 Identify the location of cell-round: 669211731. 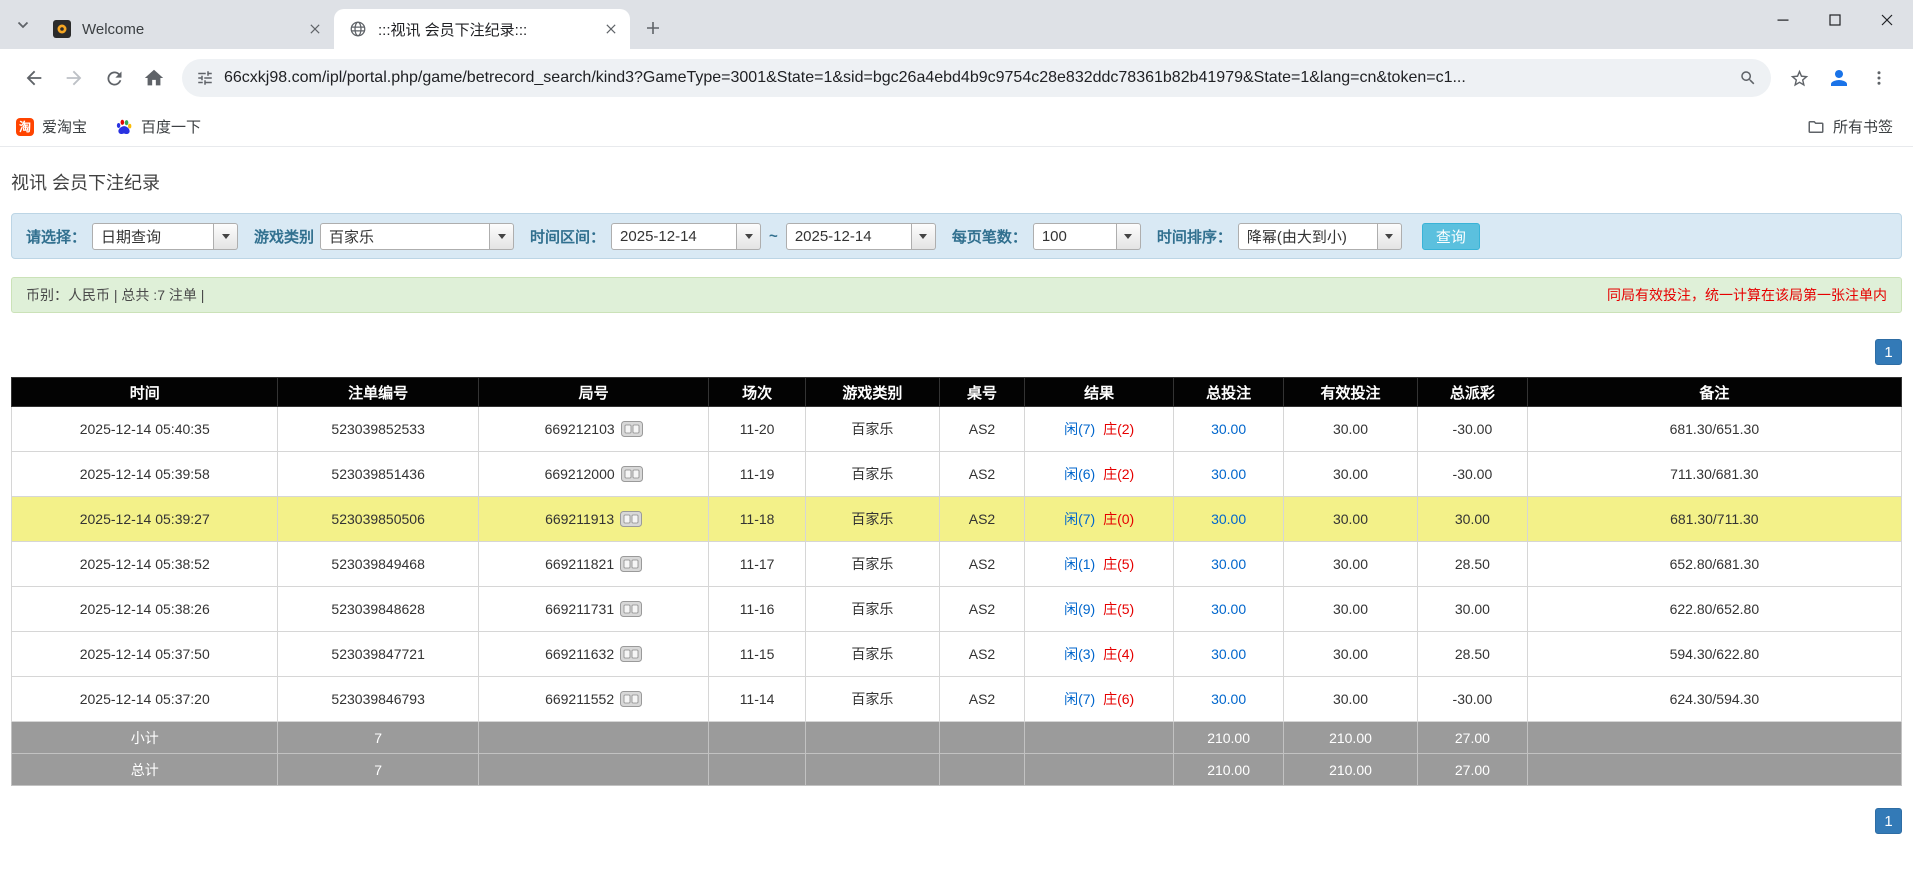
(593, 609).